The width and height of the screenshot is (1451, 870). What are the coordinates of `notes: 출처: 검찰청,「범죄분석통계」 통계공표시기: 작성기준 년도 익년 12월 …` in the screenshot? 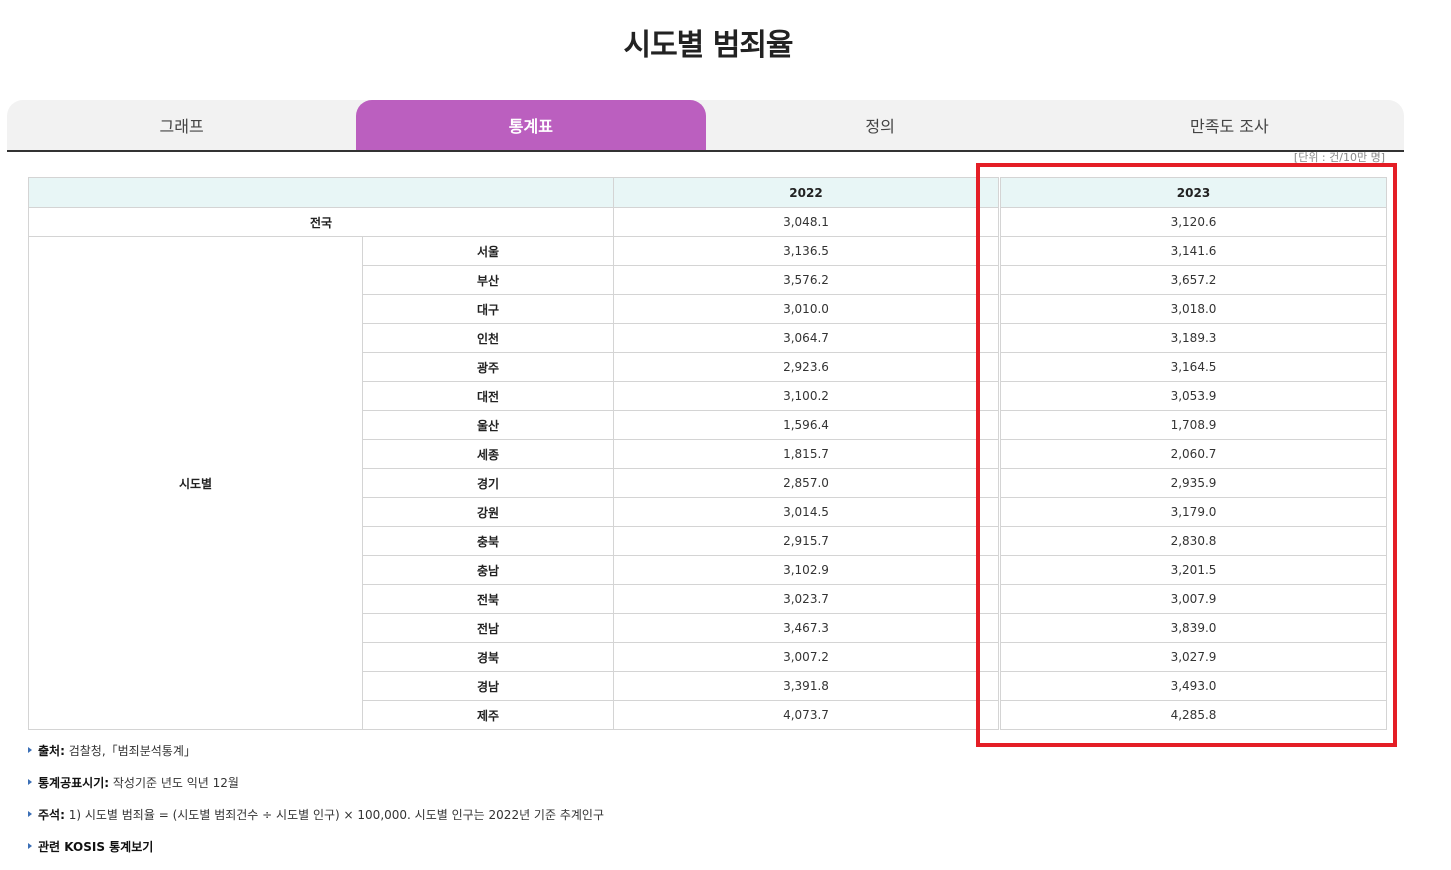 It's located at (478, 806).